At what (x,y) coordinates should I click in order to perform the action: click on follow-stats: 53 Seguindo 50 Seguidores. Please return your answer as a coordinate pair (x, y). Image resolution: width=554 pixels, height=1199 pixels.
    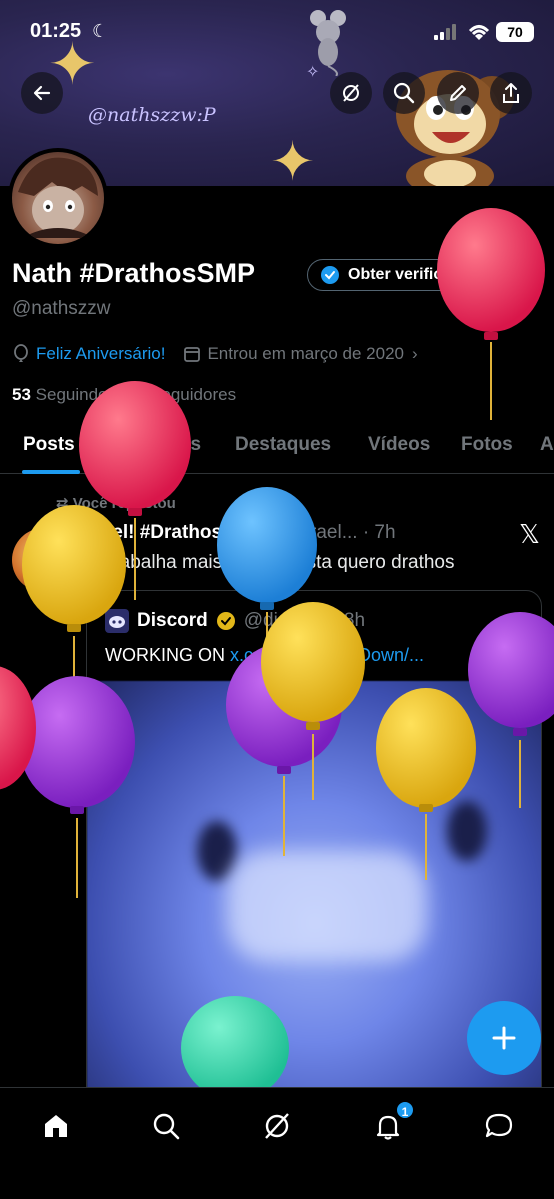
    Looking at the image, I should click on (124, 395).